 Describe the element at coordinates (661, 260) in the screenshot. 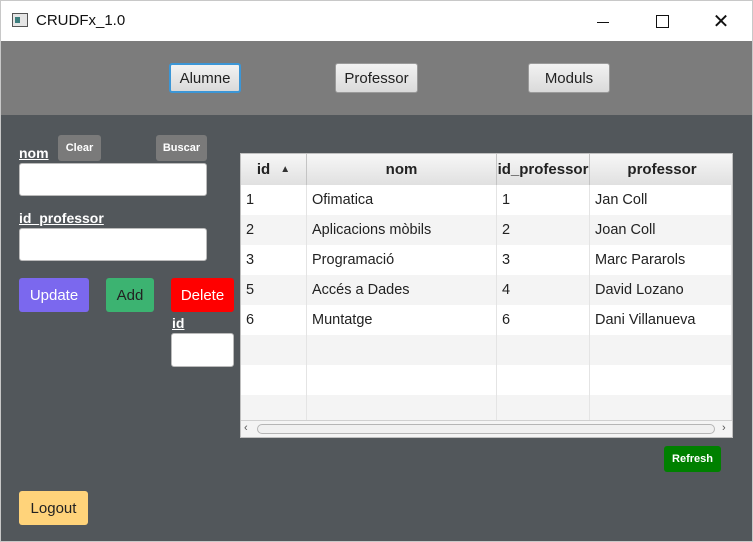

I see `table-cell: Marc Pararols` at that location.